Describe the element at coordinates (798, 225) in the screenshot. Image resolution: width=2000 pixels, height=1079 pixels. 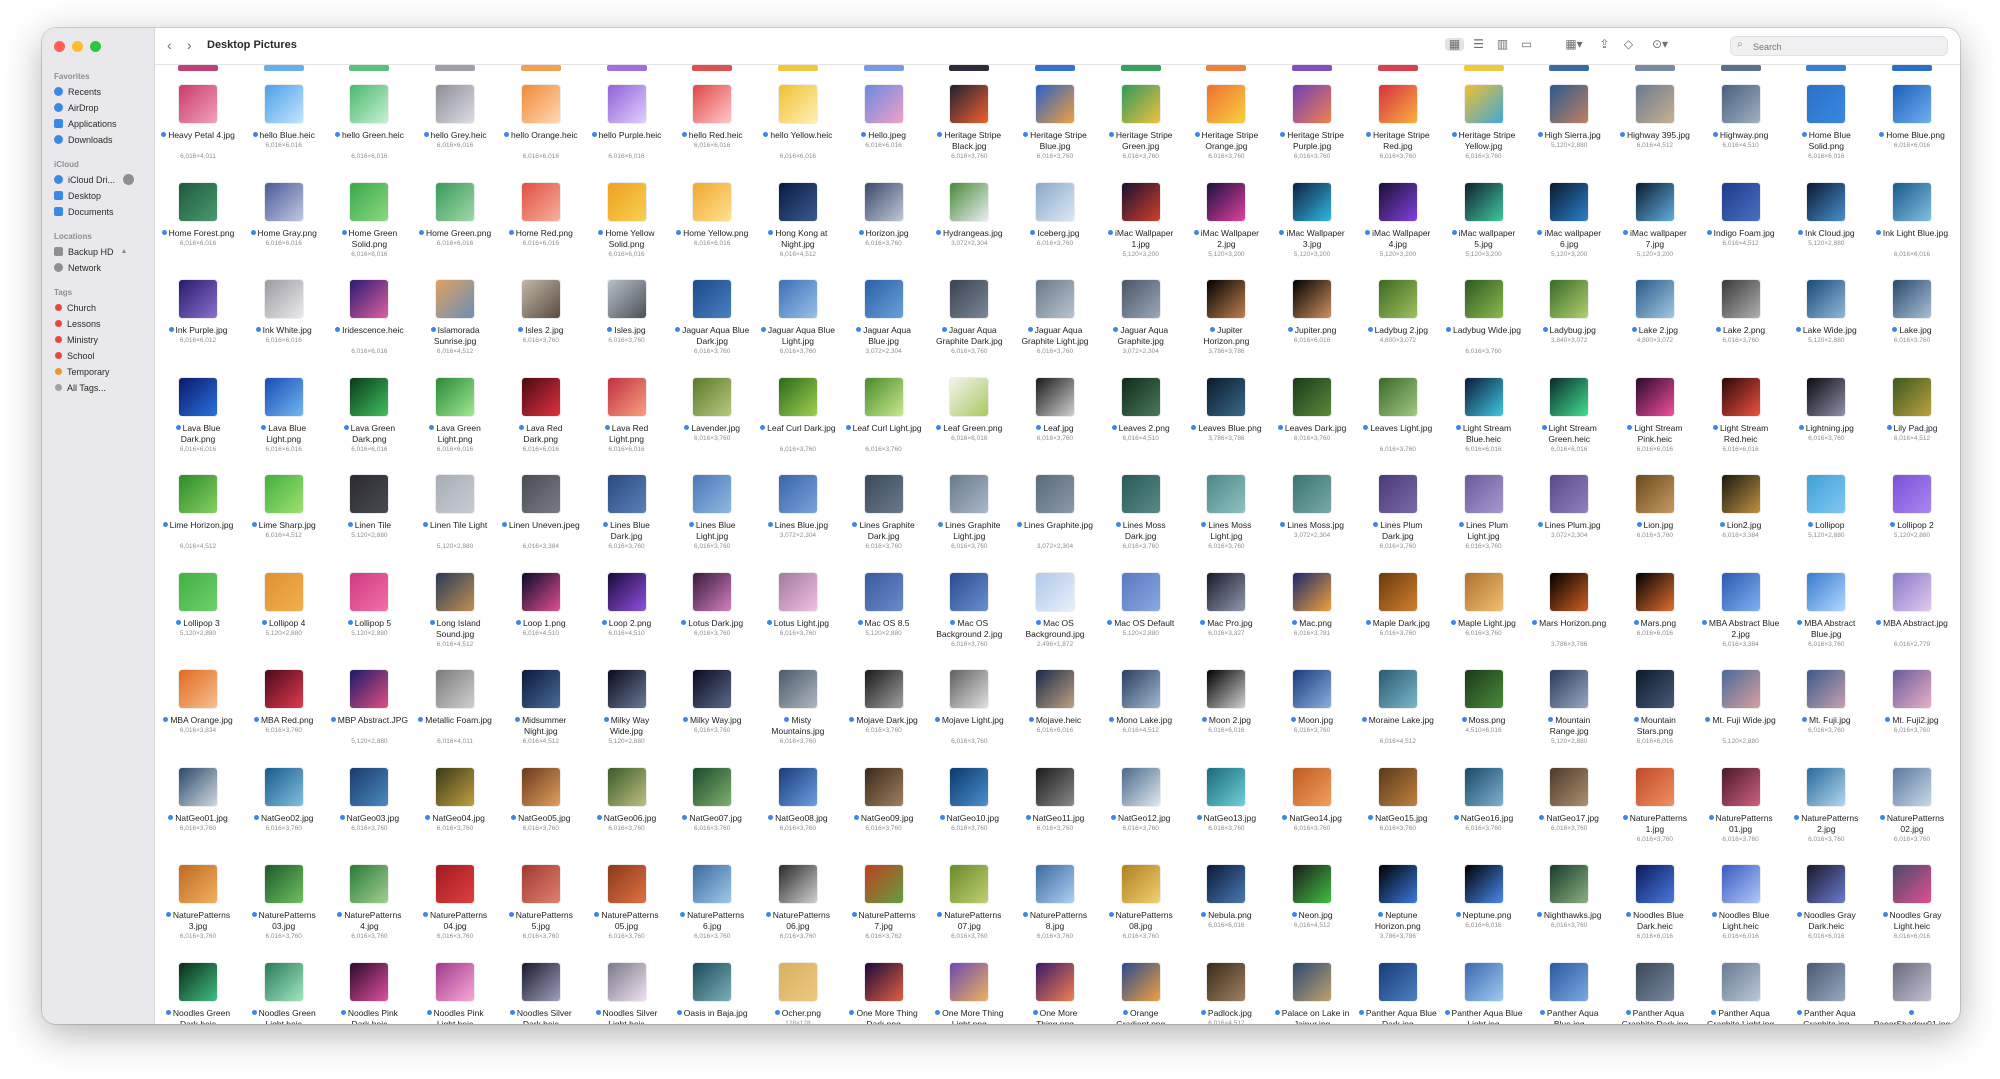
I see `file-item: Hong Kong at Night.jpg 6,016×4,512` at that location.